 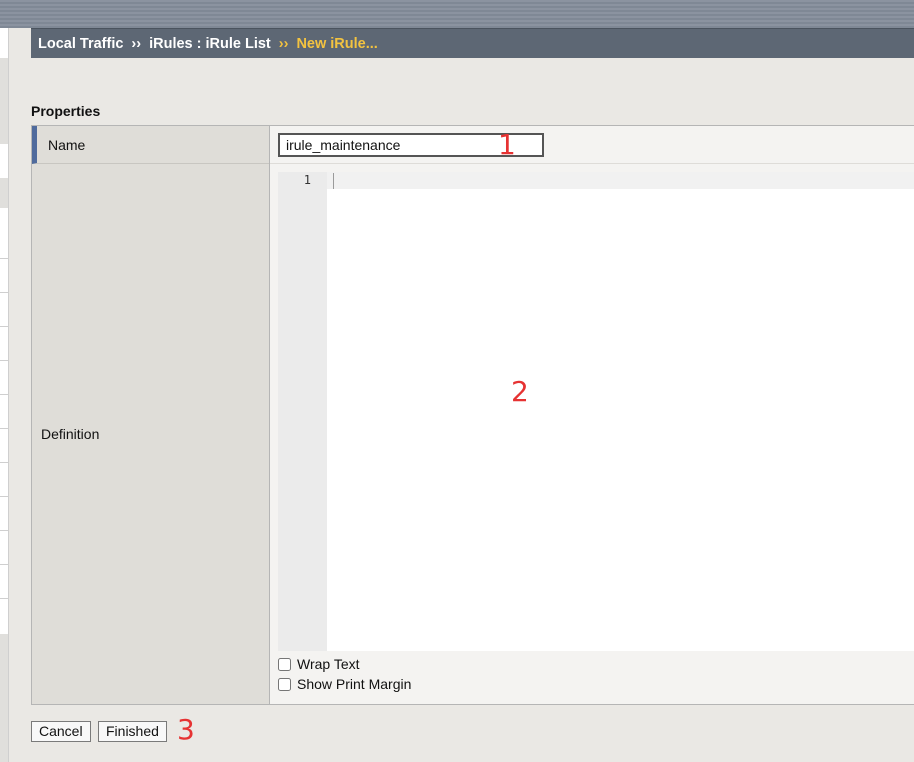 What do you see at coordinates (457, 14) in the screenshot?
I see `top-banner` at bounding box center [457, 14].